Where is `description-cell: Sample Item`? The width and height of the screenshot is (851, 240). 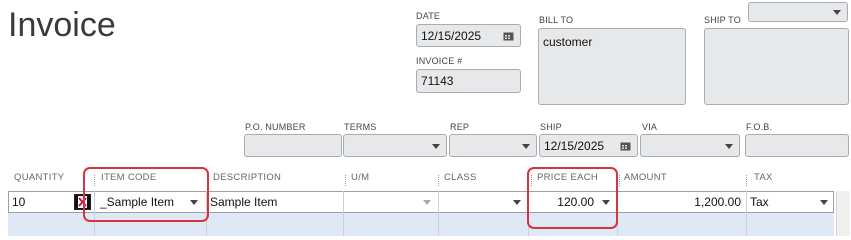
description-cell: Sample Item is located at coordinates (274, 202).